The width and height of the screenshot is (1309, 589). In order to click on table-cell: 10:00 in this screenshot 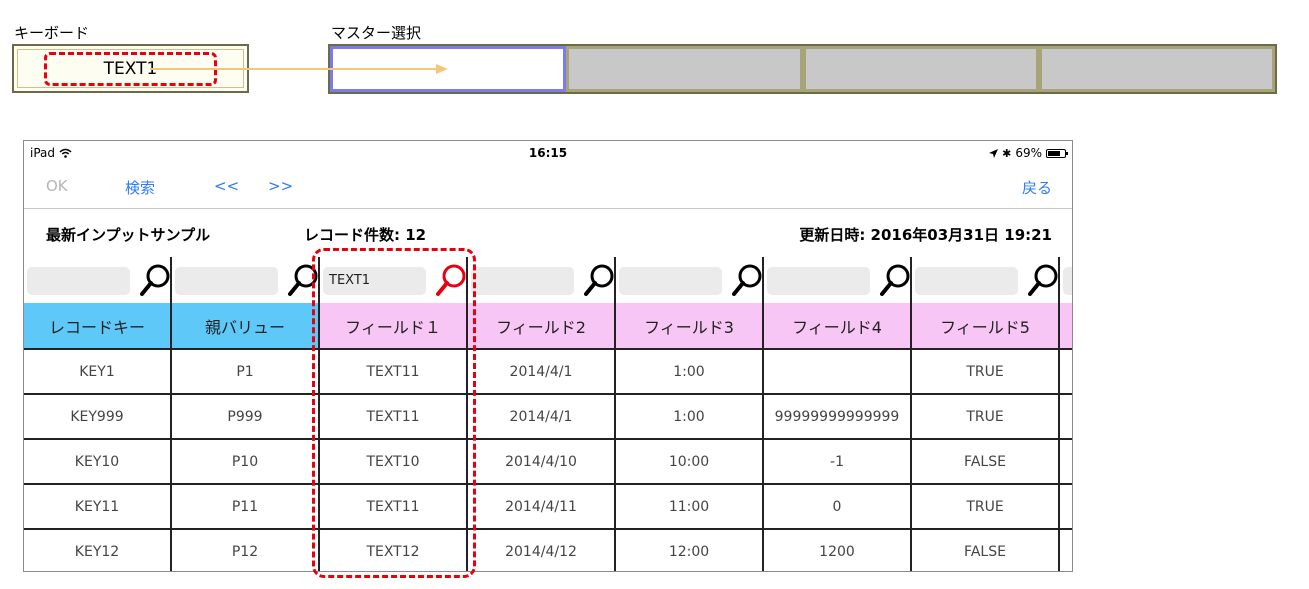, I will do `click(690, 462)`.